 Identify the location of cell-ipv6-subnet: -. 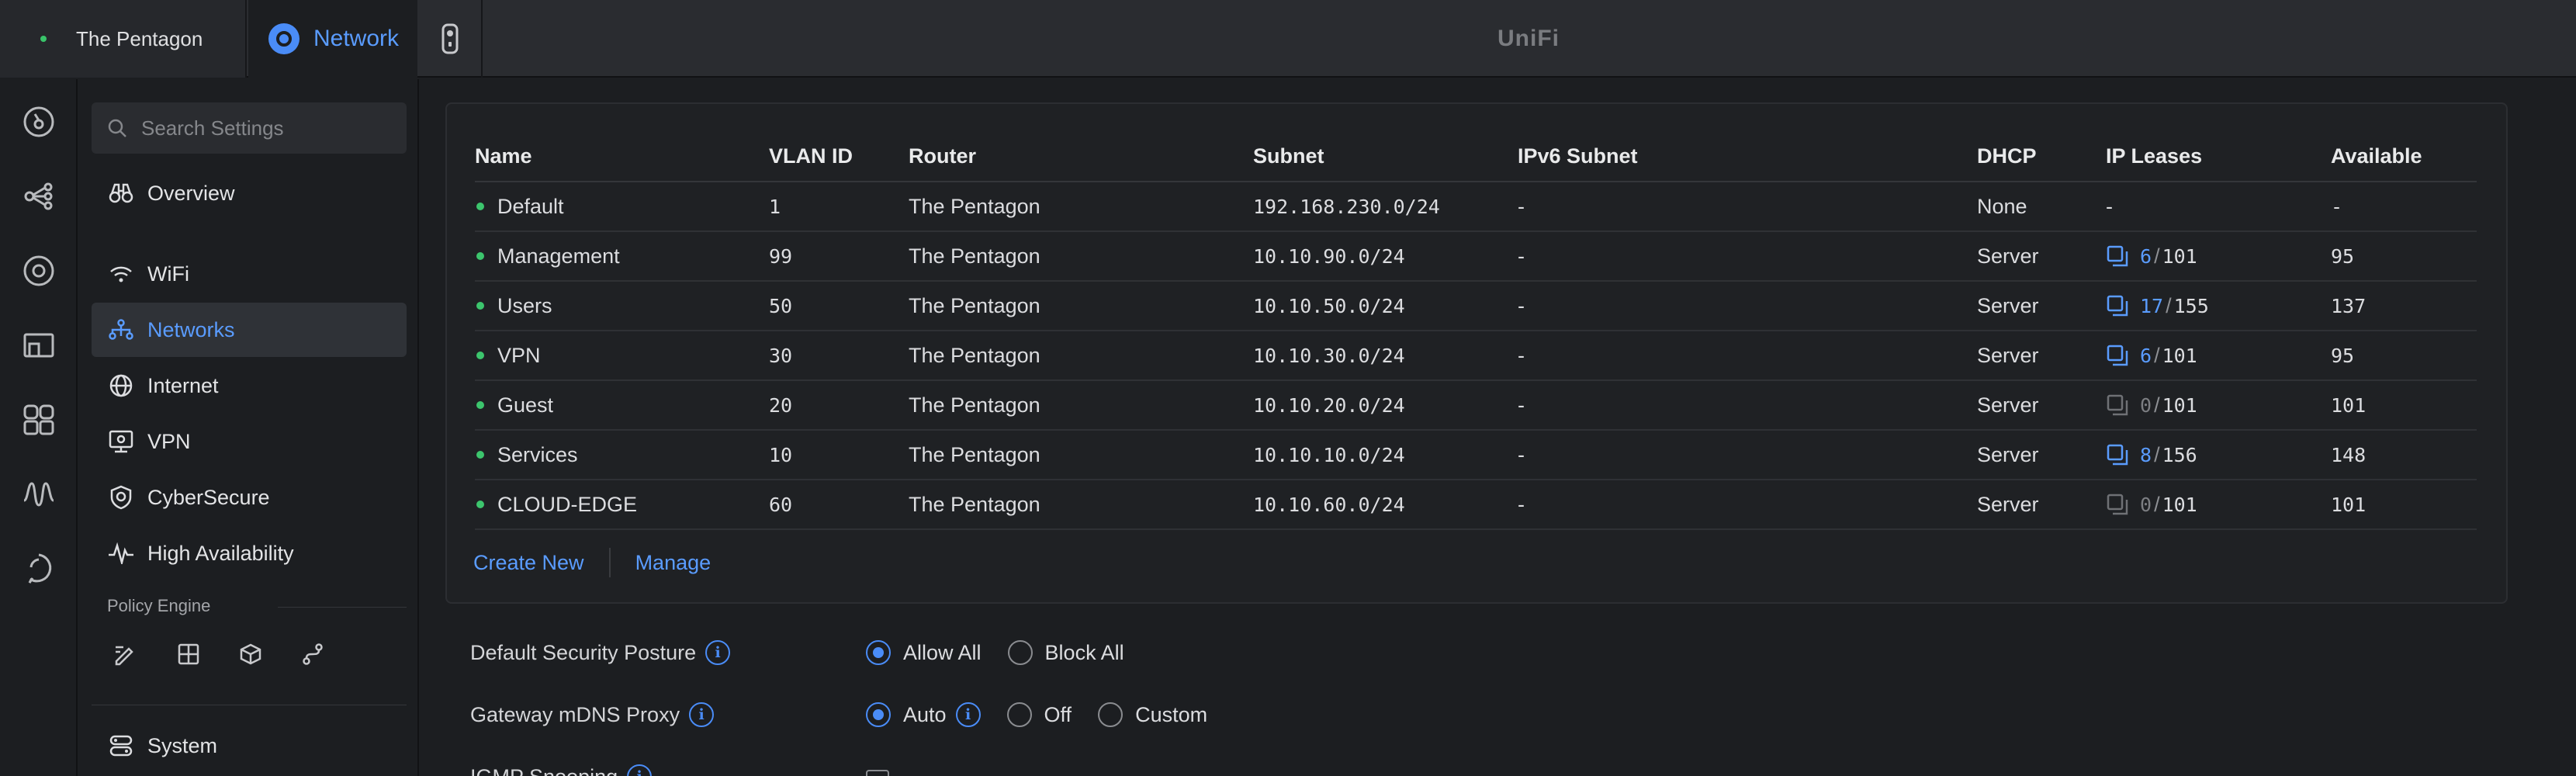
(1748, 405).